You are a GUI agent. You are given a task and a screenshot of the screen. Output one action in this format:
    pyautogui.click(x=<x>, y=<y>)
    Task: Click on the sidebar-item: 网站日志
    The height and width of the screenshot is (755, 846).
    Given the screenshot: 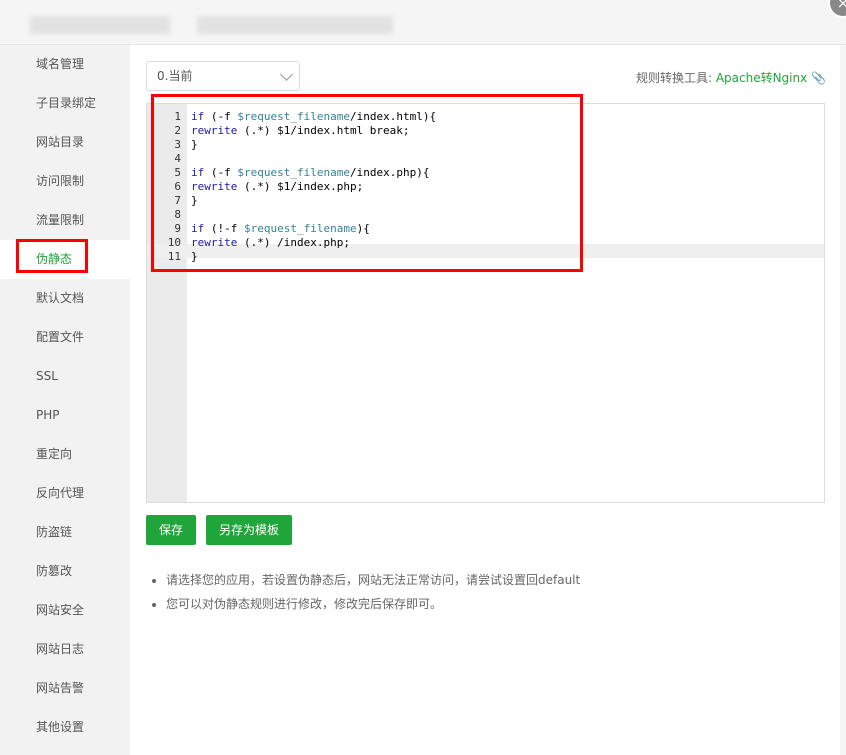 What is the action you would take?
    pyautogui.click(x=65, y=649)
    